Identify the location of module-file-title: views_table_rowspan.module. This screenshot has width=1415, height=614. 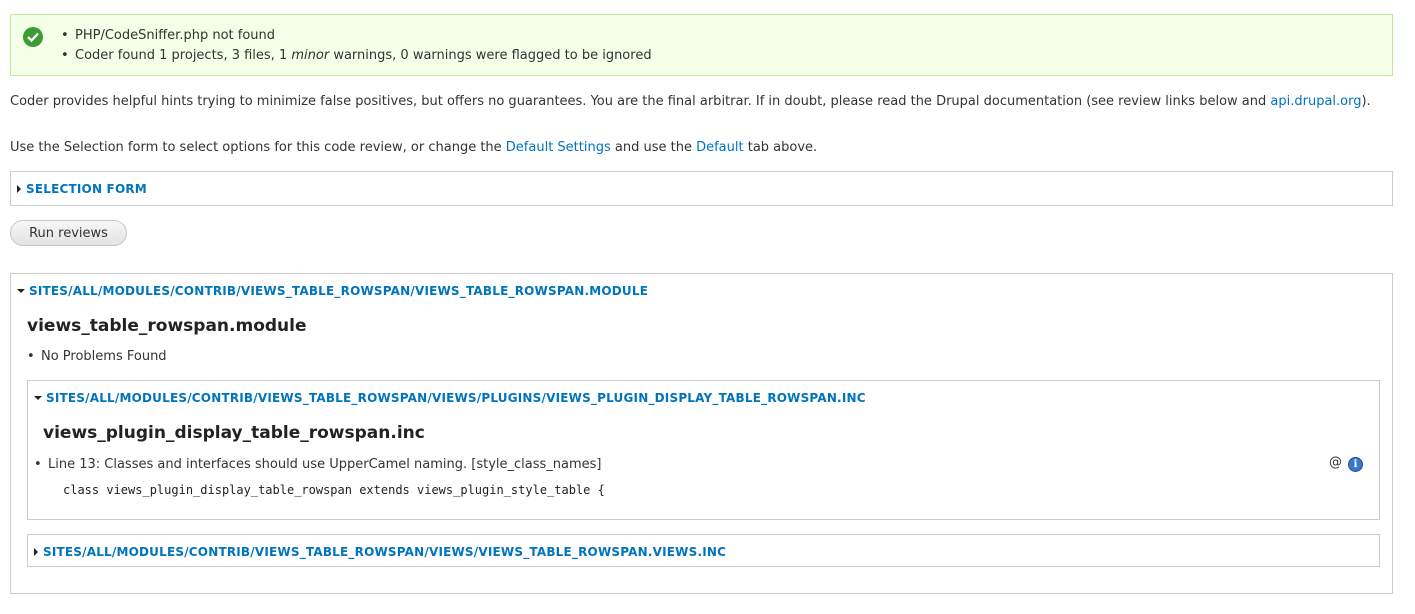
(167, 326).